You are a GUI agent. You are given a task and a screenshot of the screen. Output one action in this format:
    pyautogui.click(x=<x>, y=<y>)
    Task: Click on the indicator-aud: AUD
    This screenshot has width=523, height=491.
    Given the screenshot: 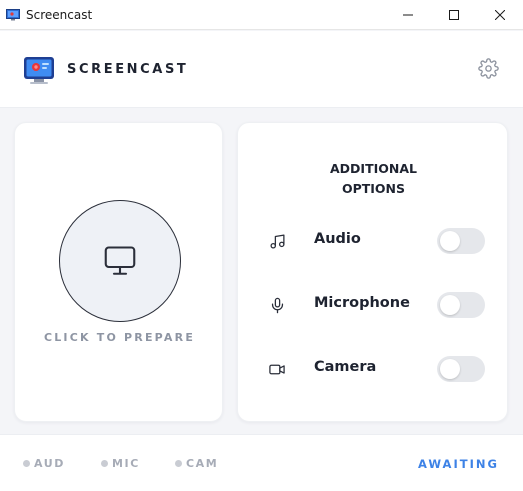 What is the action you would take?
    pyautogui.click(x=44, y=463)
    